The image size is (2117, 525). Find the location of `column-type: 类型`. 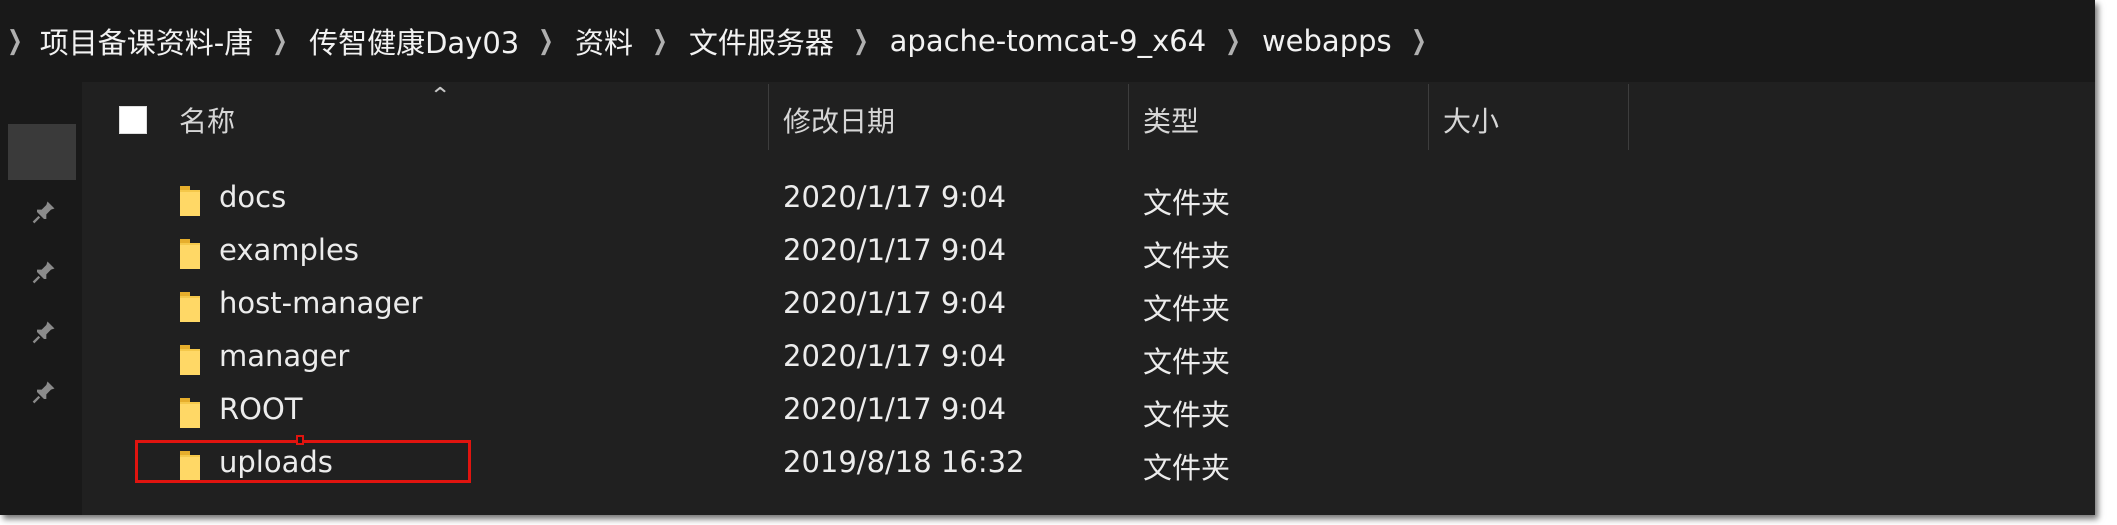

column-type: 类型 is located at coordinates (1171, 120).